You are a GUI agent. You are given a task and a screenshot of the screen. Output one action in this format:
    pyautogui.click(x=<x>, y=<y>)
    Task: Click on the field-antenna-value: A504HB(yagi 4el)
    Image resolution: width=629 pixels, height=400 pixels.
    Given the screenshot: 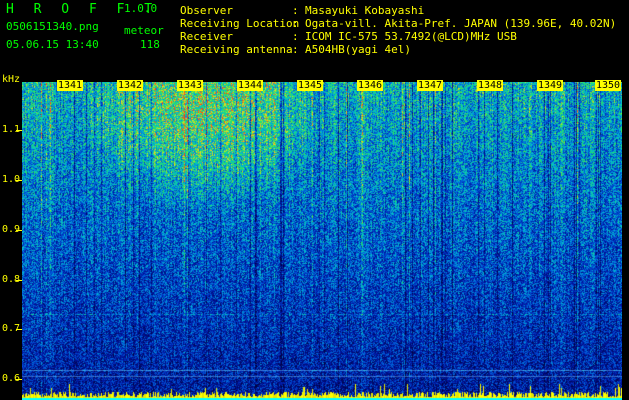 What is the action you would take?
    pyautogui.click(x=358, y=49)
    